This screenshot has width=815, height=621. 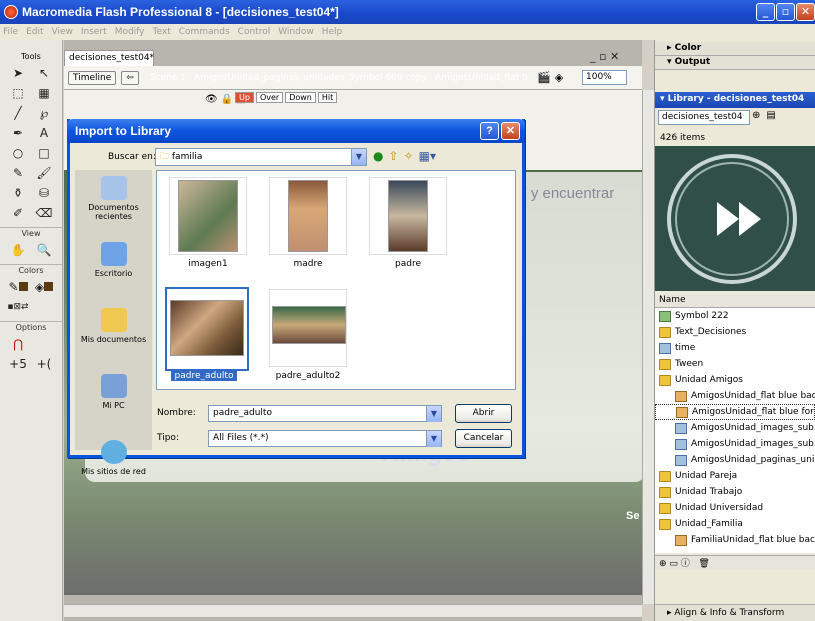 I want to click on menu-item: Control, so click(x=254, y=32).